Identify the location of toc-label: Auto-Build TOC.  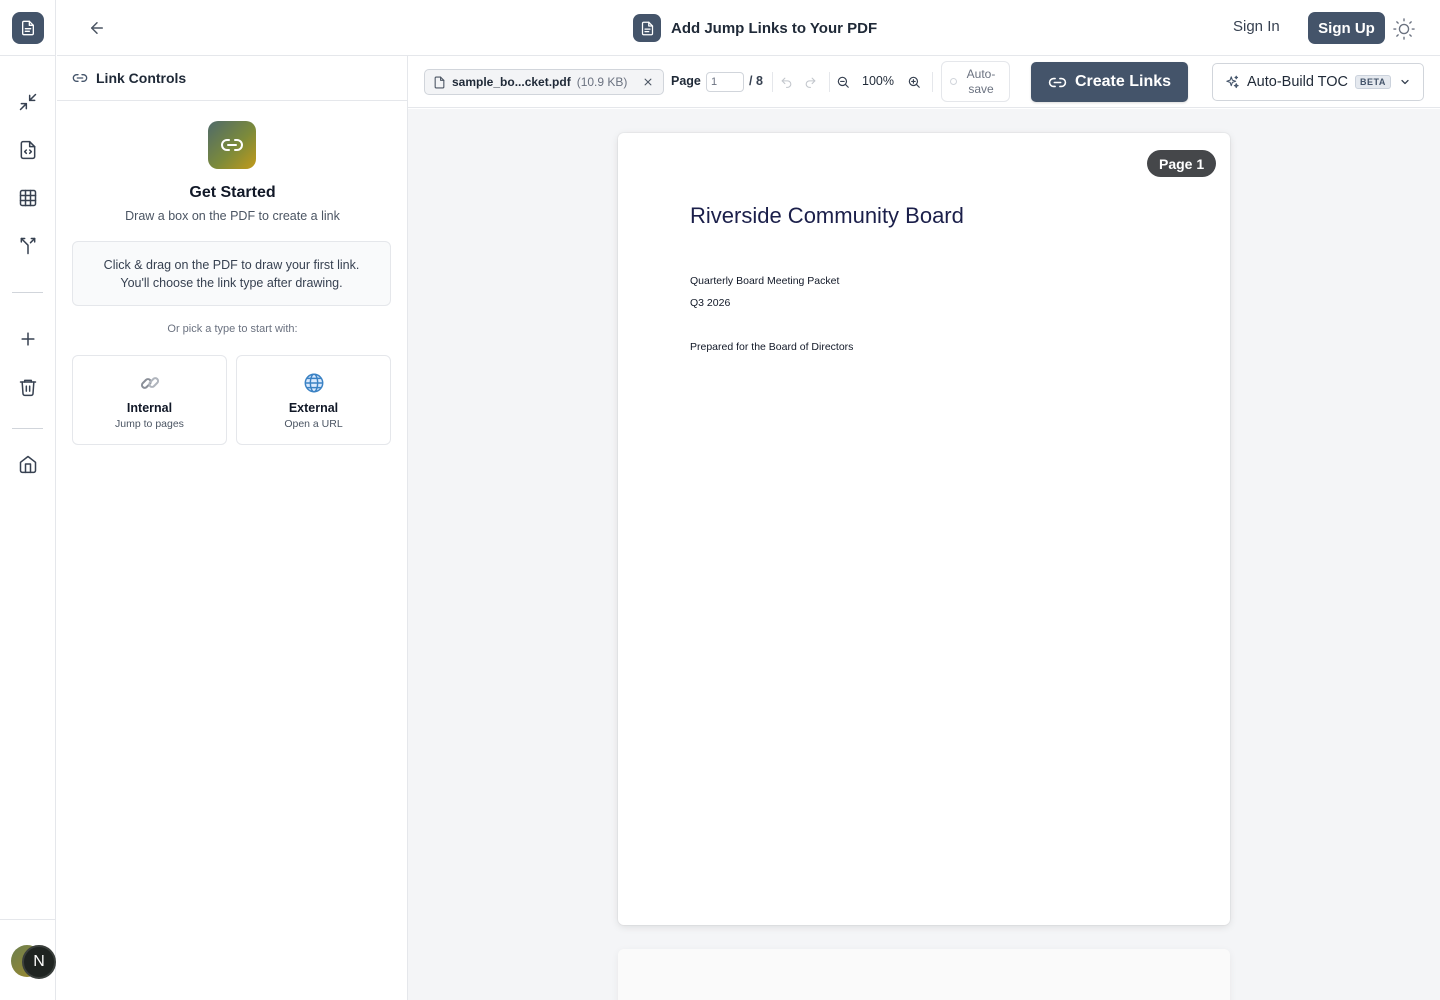
(1298, 82).